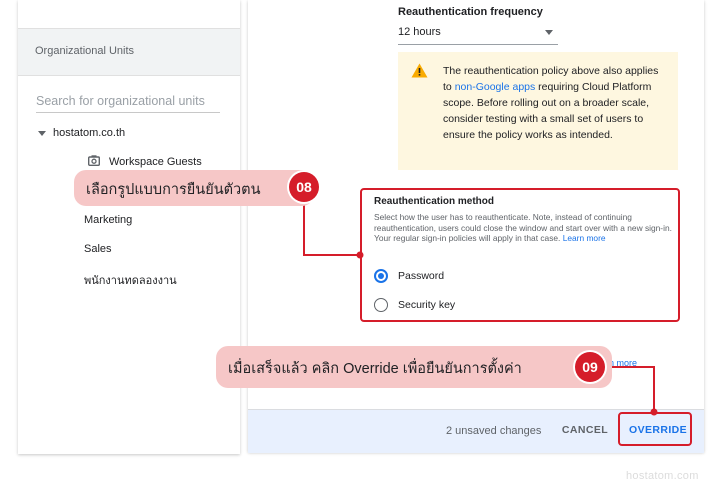 This screenshot has height=486, width=720. What do you see at coordinates (98, 249) in the screenshot?
I see `ou-item-sales: Sales` at bounding box center [98, 249].